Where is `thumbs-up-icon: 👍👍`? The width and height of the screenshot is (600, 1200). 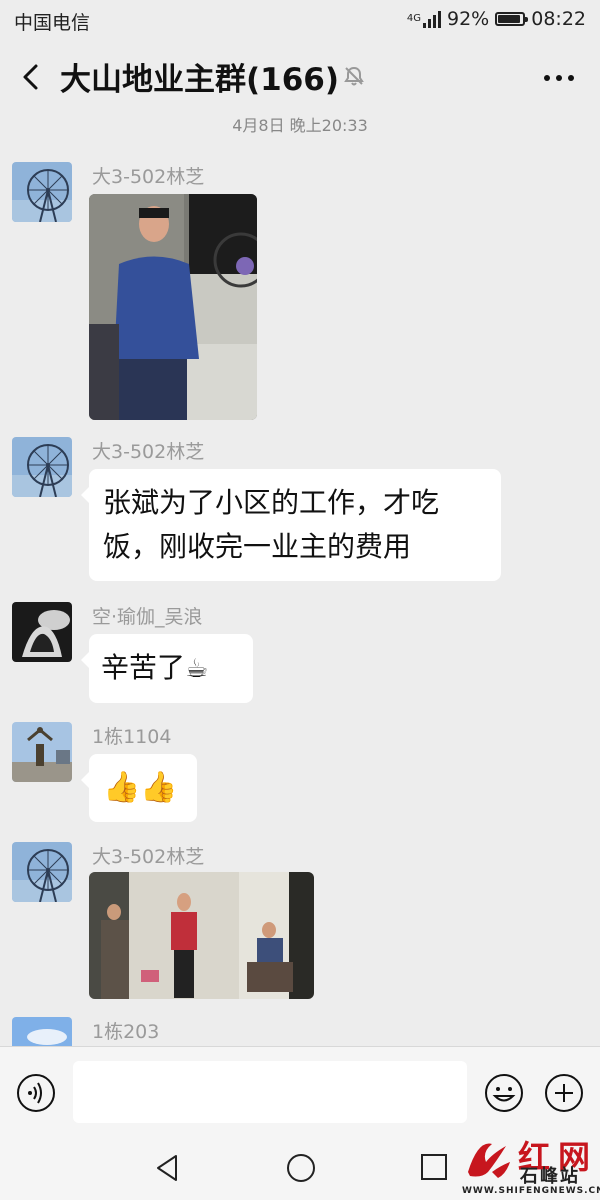 thumbs-up-icon: 👍👍 is located at coordinates (140, 787).